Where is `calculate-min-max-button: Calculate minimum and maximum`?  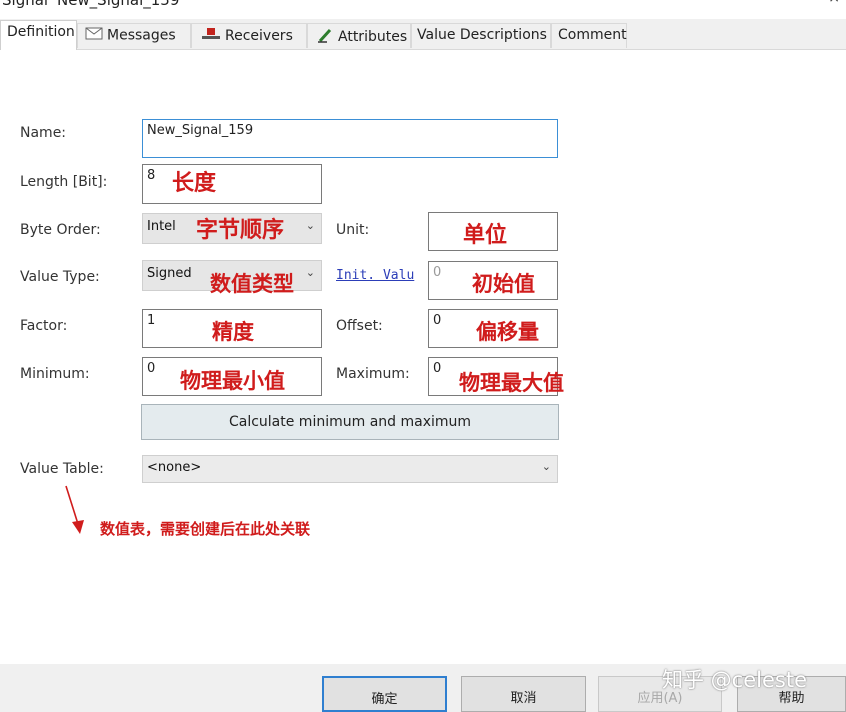
calculate-min-max-button: Calculate minimum and maximum is located at coordinates (350, 422).